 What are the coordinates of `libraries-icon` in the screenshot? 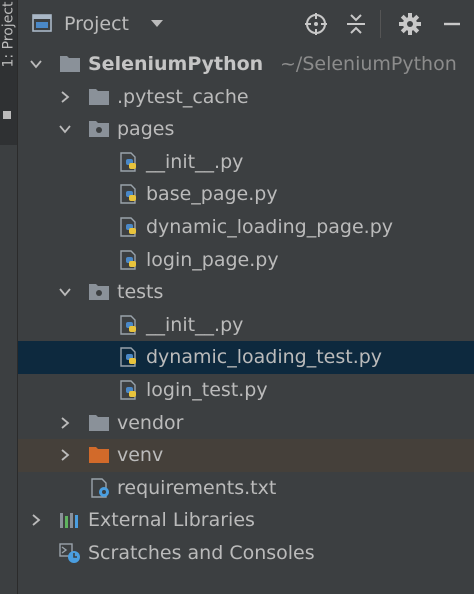 It's located at (69, 521).